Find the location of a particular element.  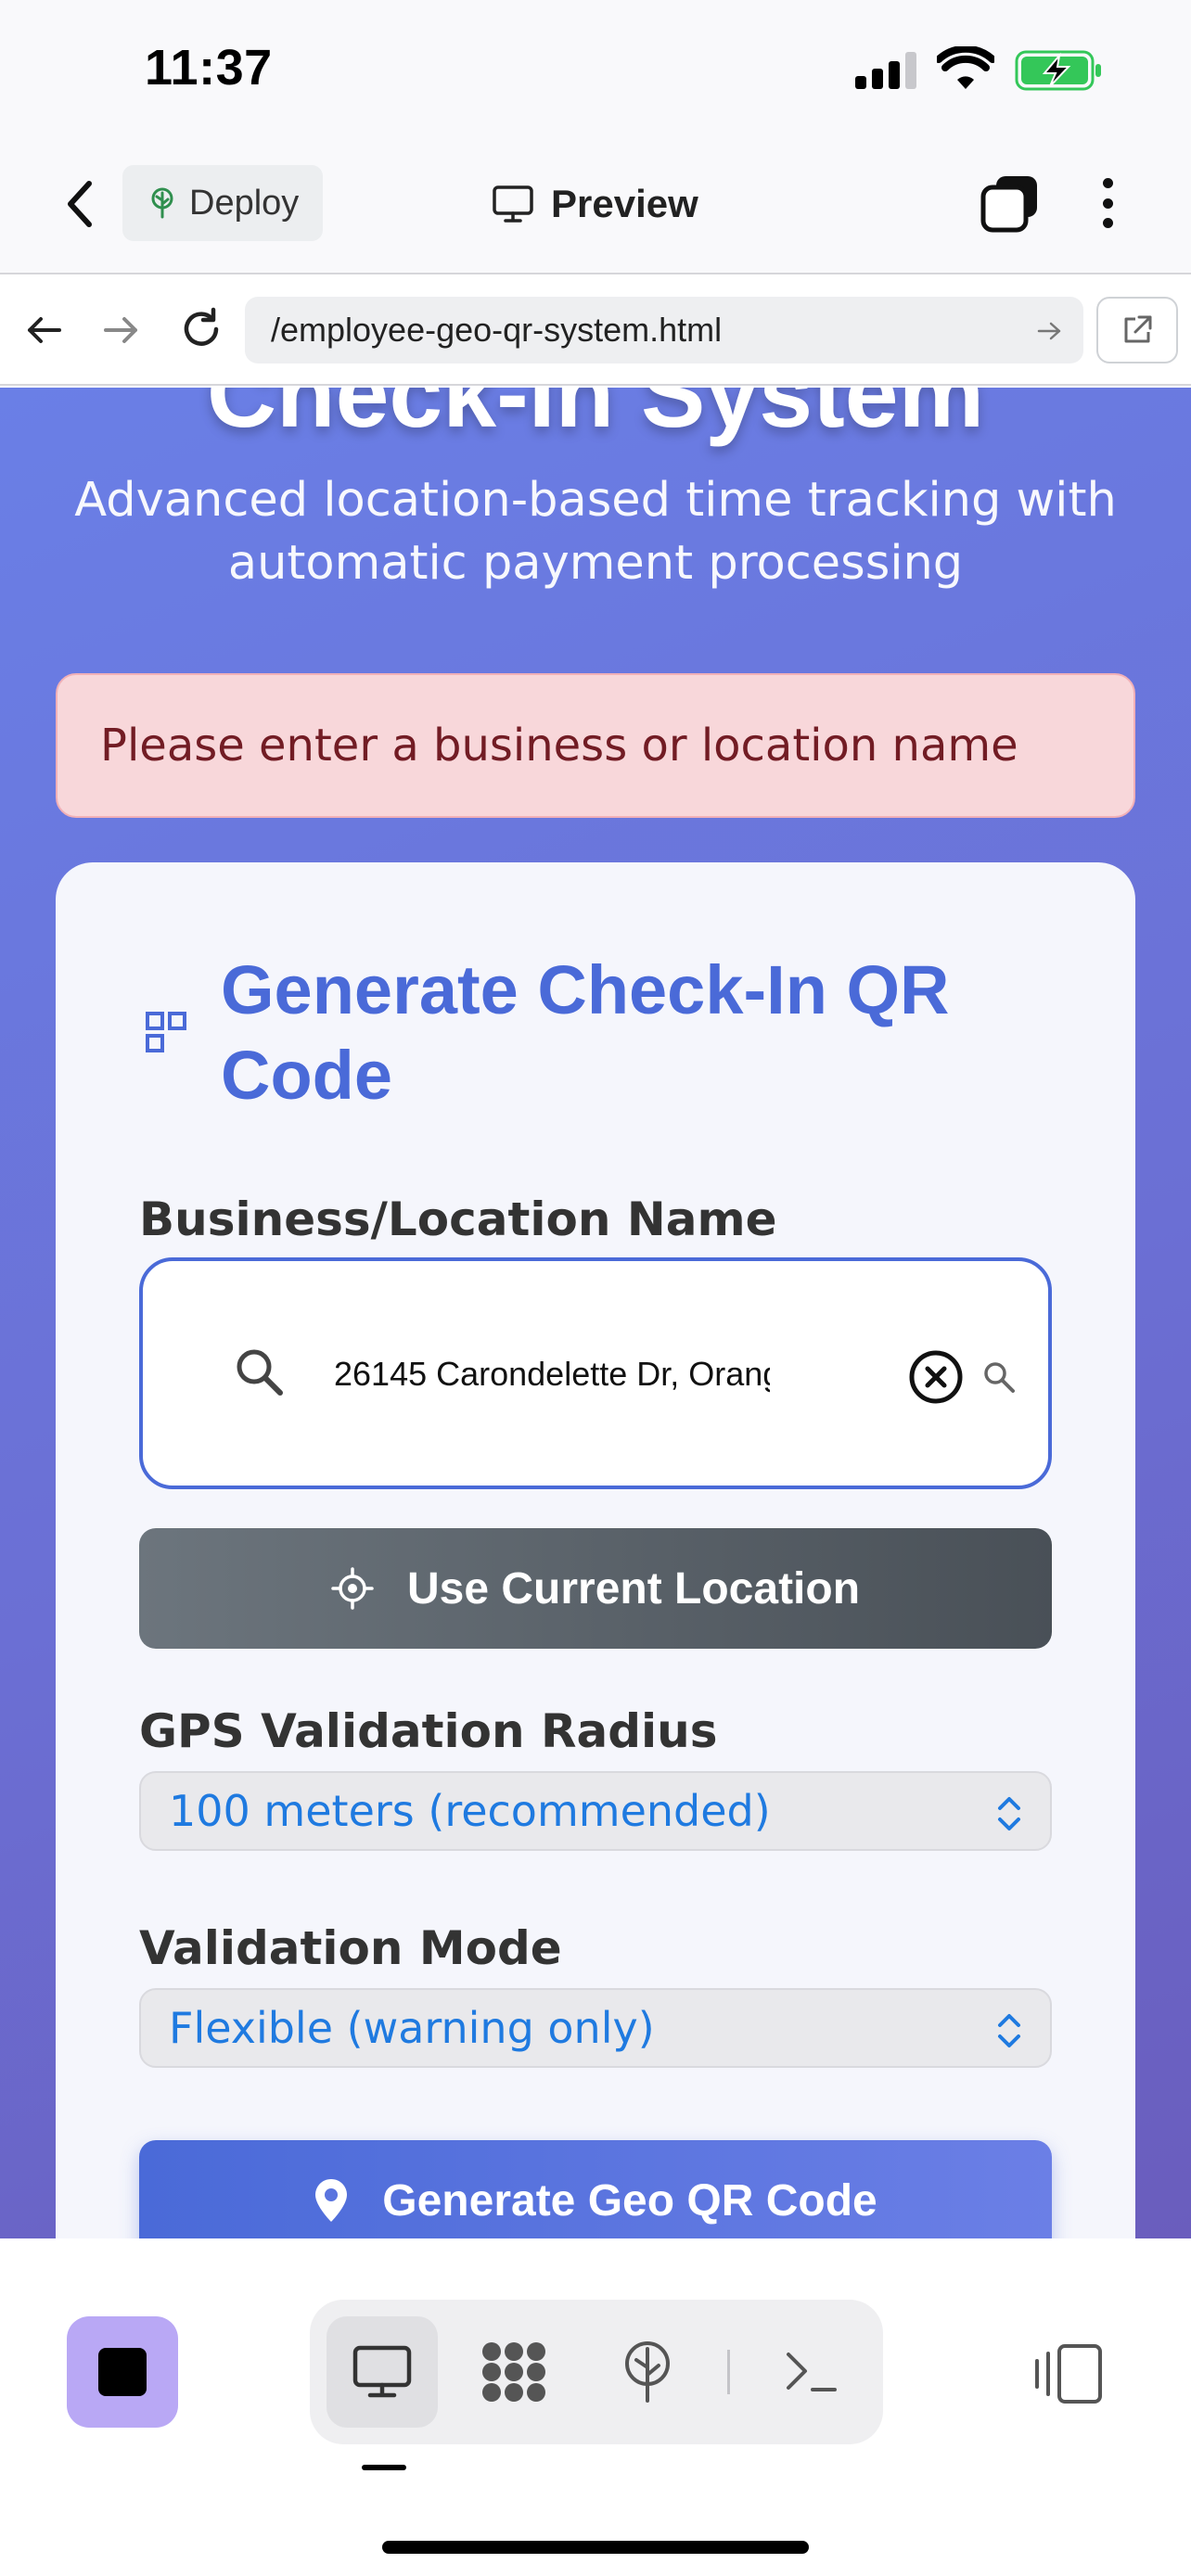

mode-select: Flexible (warning only) is located at coordinates (595, 2028).